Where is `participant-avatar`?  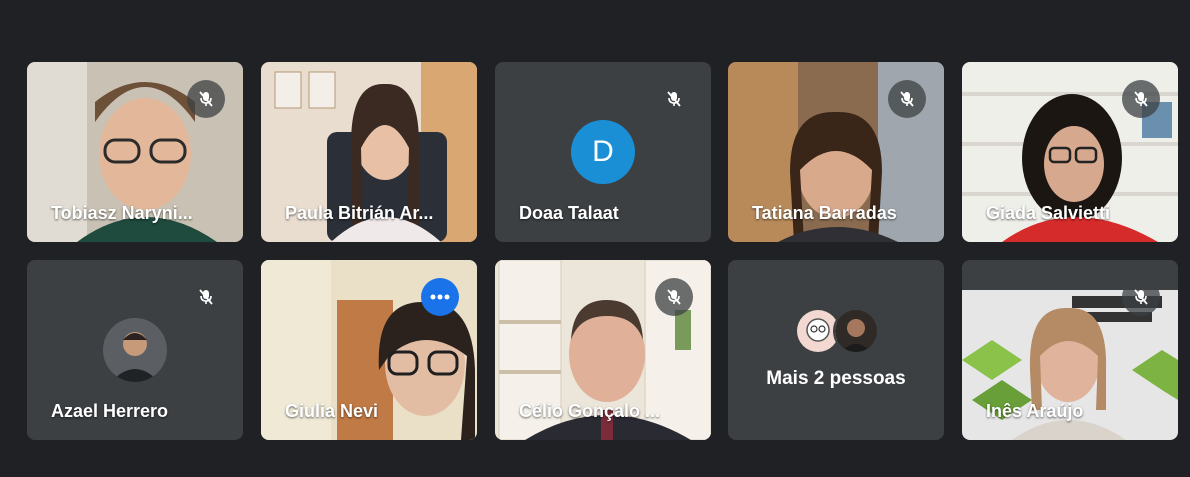
participant-avatar is located at coordinates (135, 350).